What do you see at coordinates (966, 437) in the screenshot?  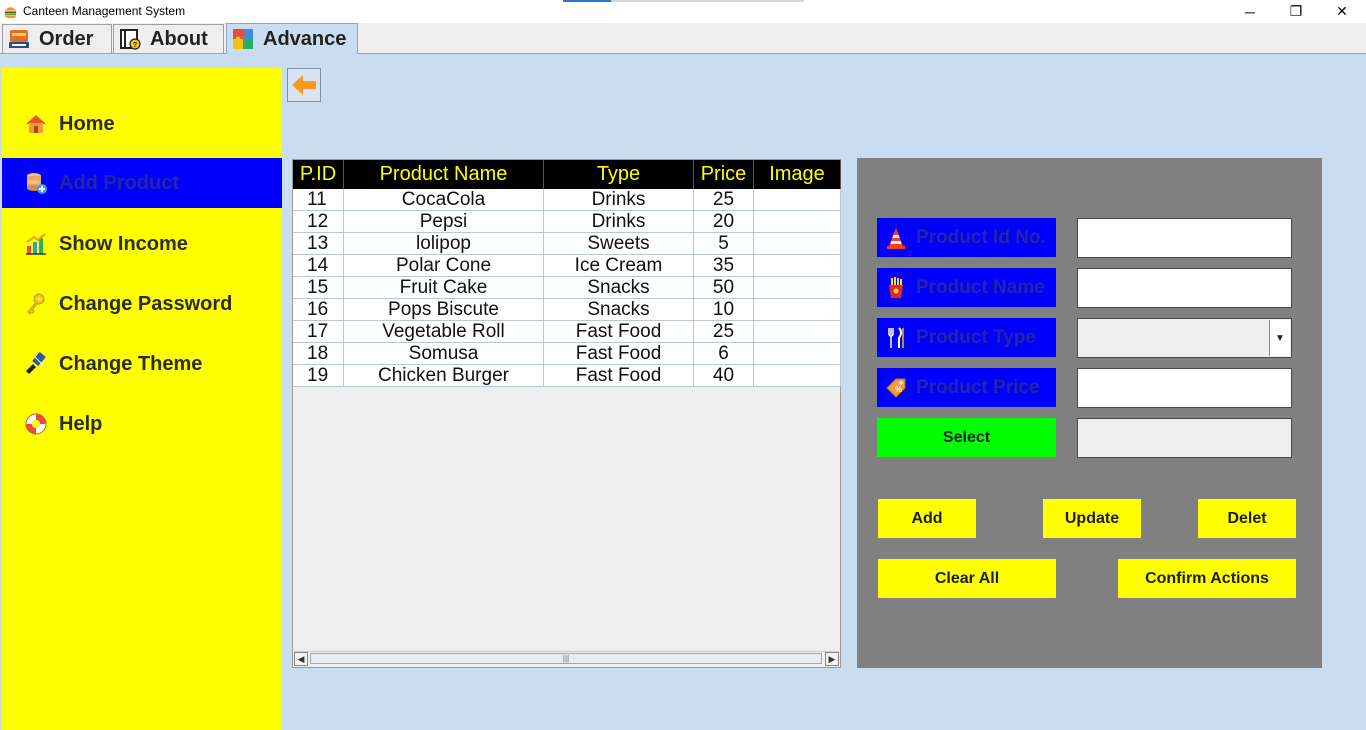 I see `select-image-button: Select` at bounding box center [966, 437].